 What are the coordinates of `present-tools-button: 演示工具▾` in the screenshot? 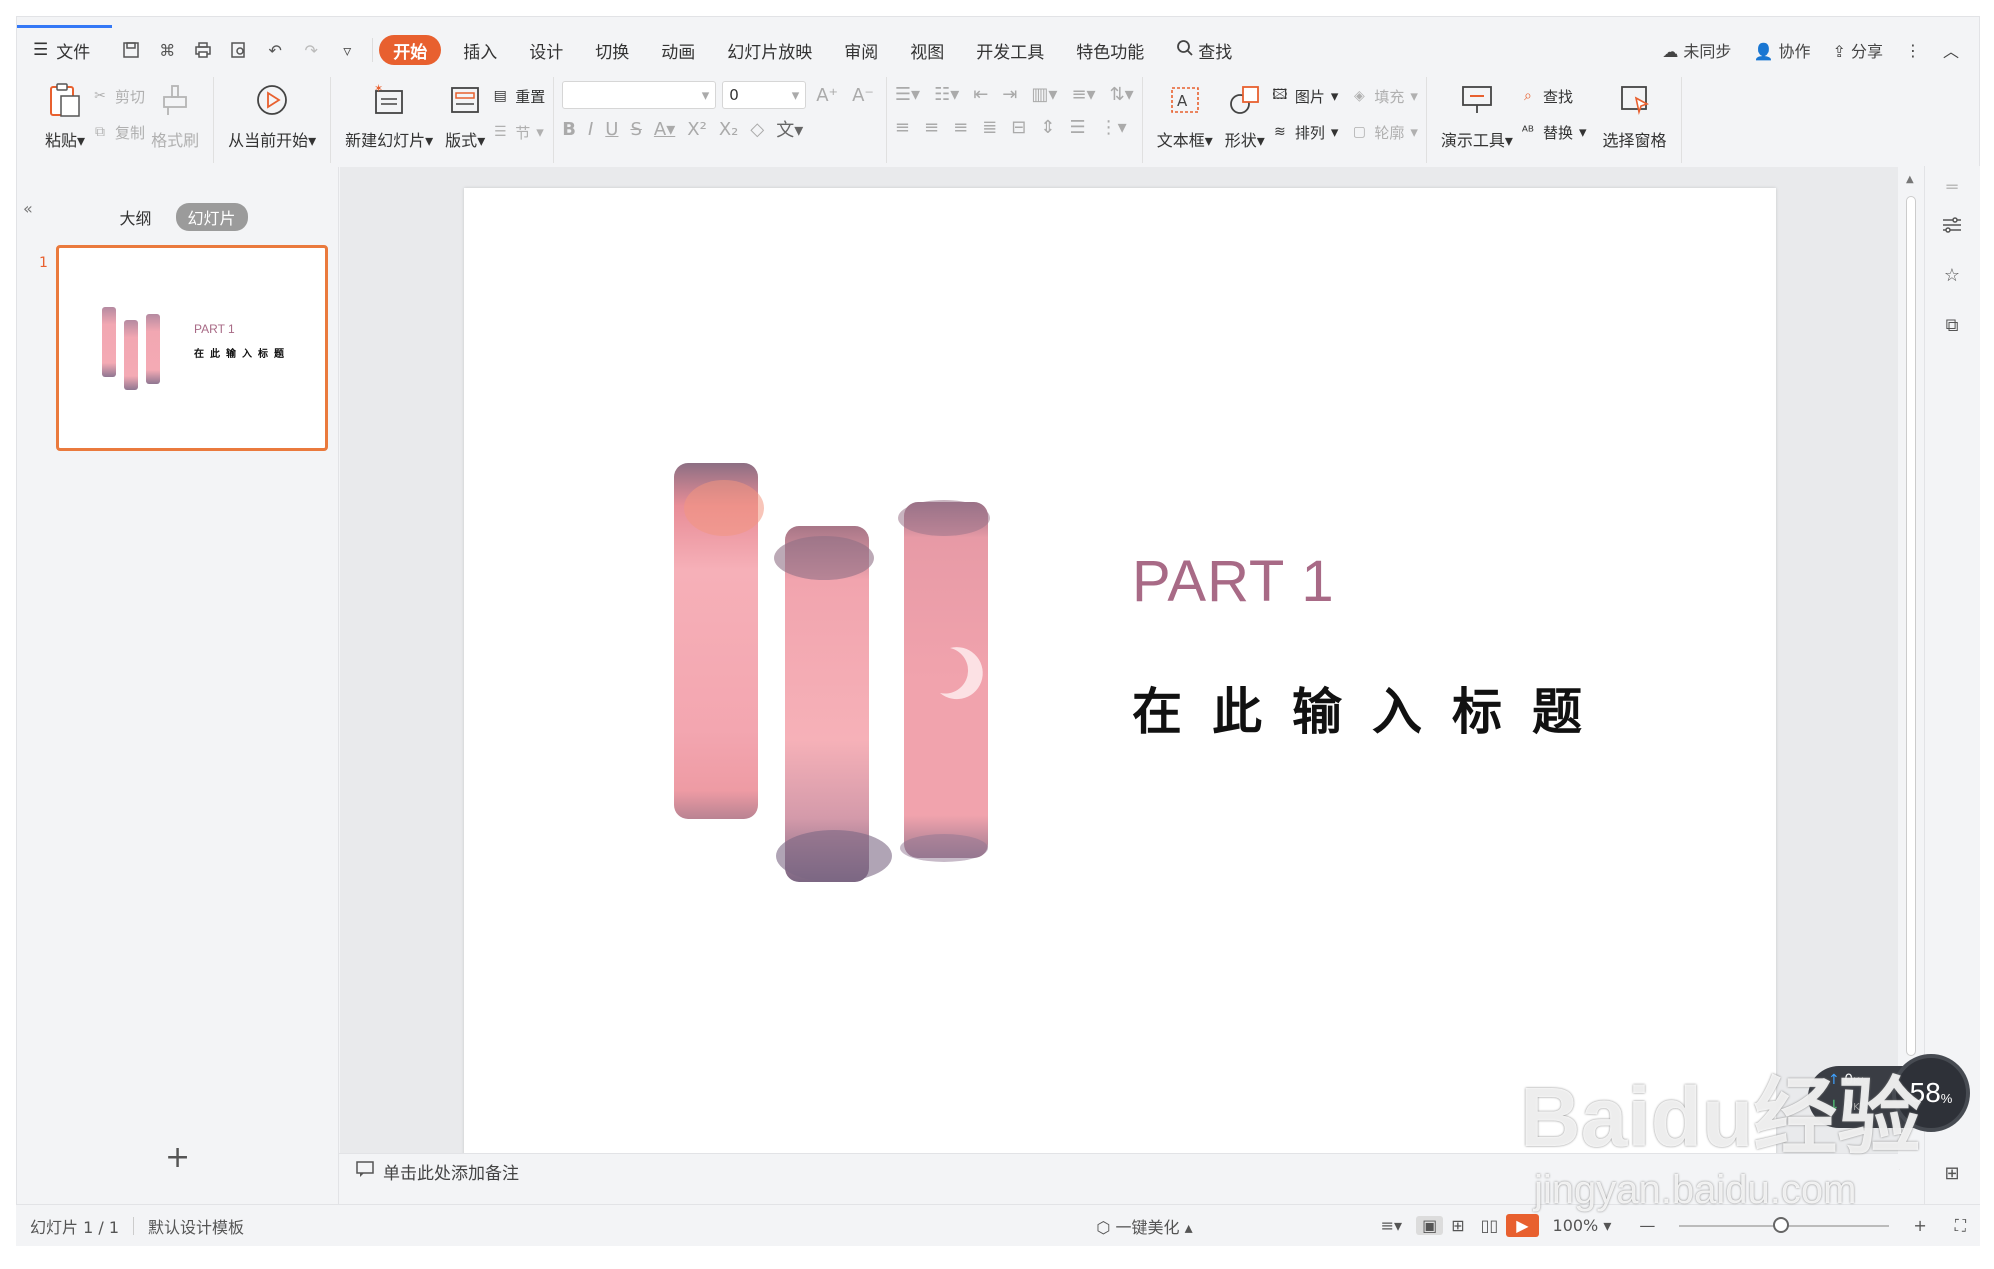 It's located at (1477, 117).